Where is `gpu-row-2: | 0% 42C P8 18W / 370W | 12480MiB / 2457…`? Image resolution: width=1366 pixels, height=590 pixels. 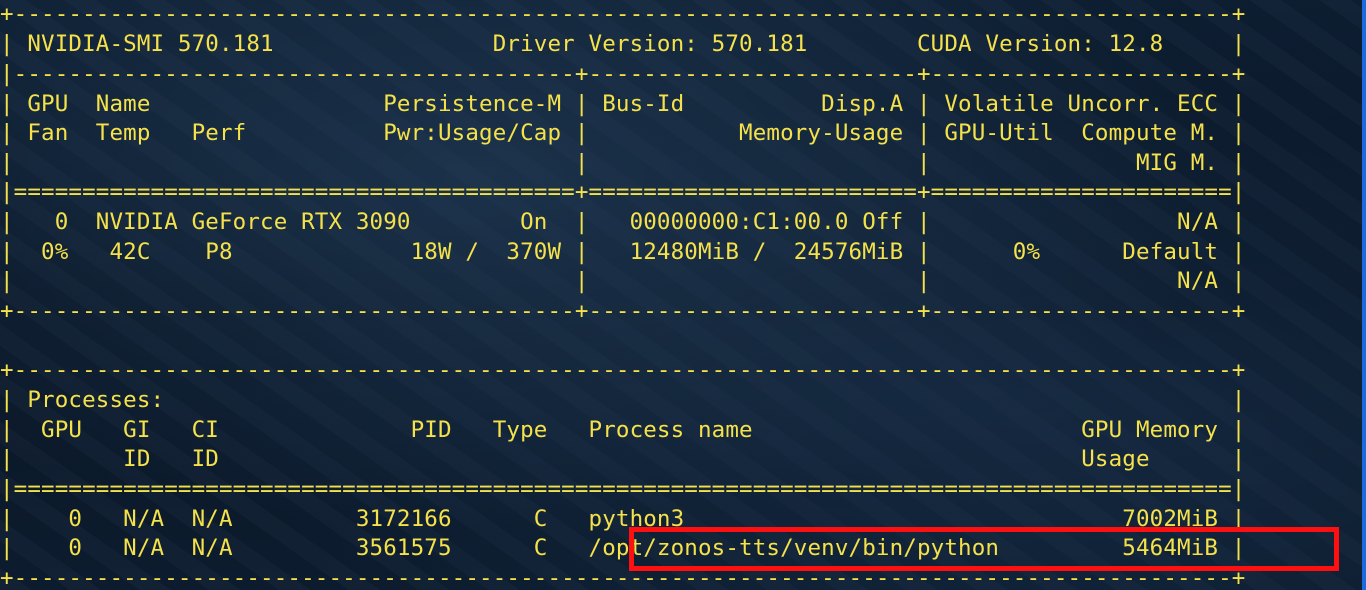
gpu-row-2: | 0% 42C P8 18W / 370W | 12480MiB / 2457… is located at coordinates (623, 252).